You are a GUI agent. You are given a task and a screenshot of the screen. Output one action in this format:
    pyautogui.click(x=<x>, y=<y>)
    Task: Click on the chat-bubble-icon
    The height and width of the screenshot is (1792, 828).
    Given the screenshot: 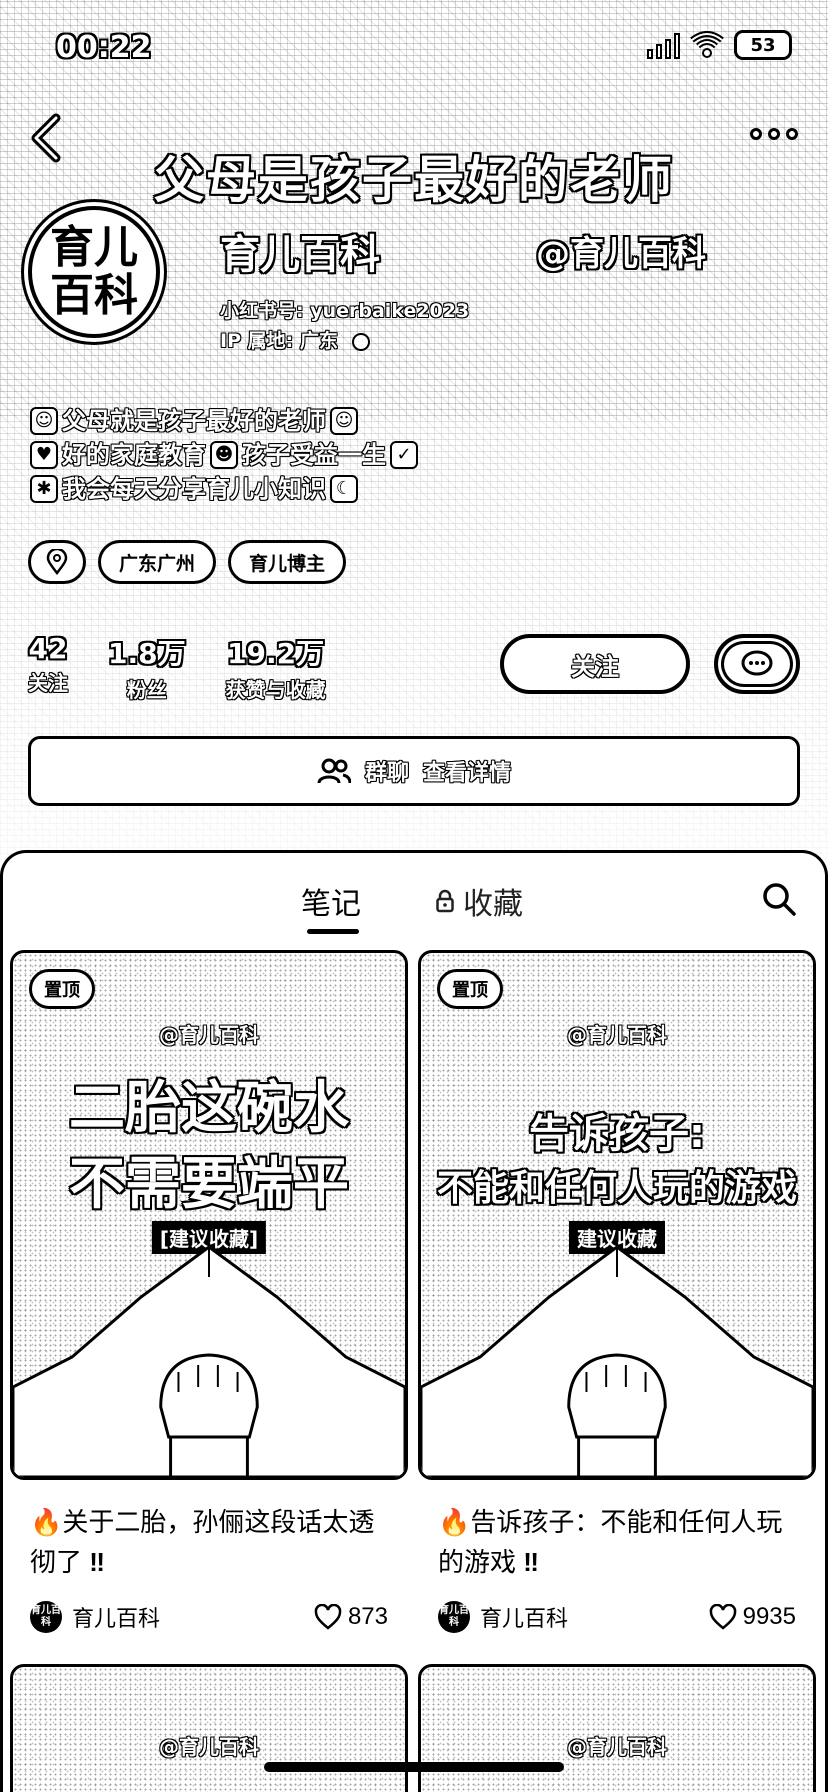 What is the action you would take?
    pyautogui.click(x=757, y=663)
    